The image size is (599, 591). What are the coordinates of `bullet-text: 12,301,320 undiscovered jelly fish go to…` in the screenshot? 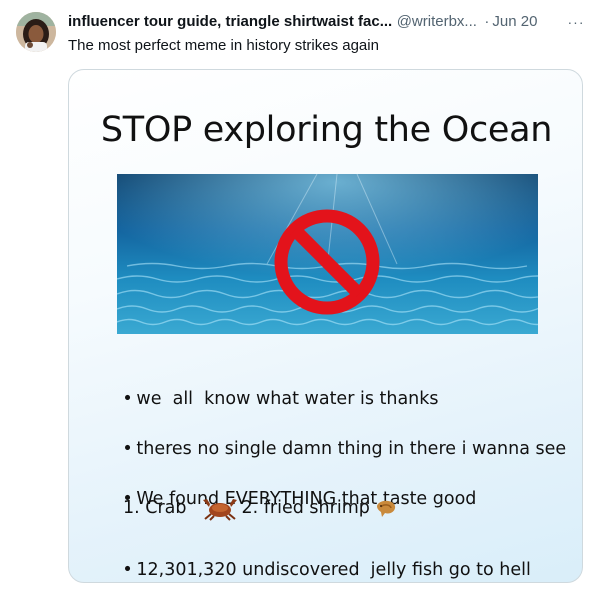 It's located at (333, 570).